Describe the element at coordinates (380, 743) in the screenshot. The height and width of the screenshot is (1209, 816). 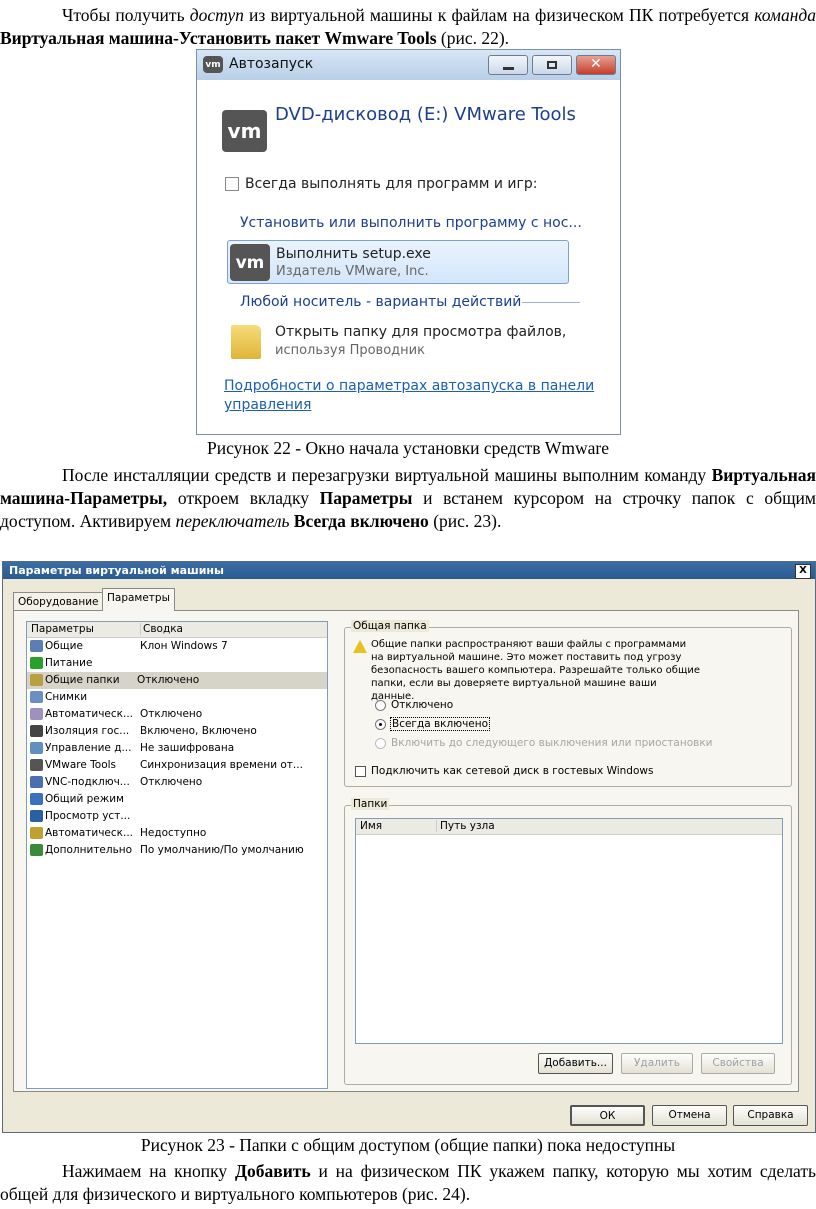
I see `radio-until-poweroff` at that location.